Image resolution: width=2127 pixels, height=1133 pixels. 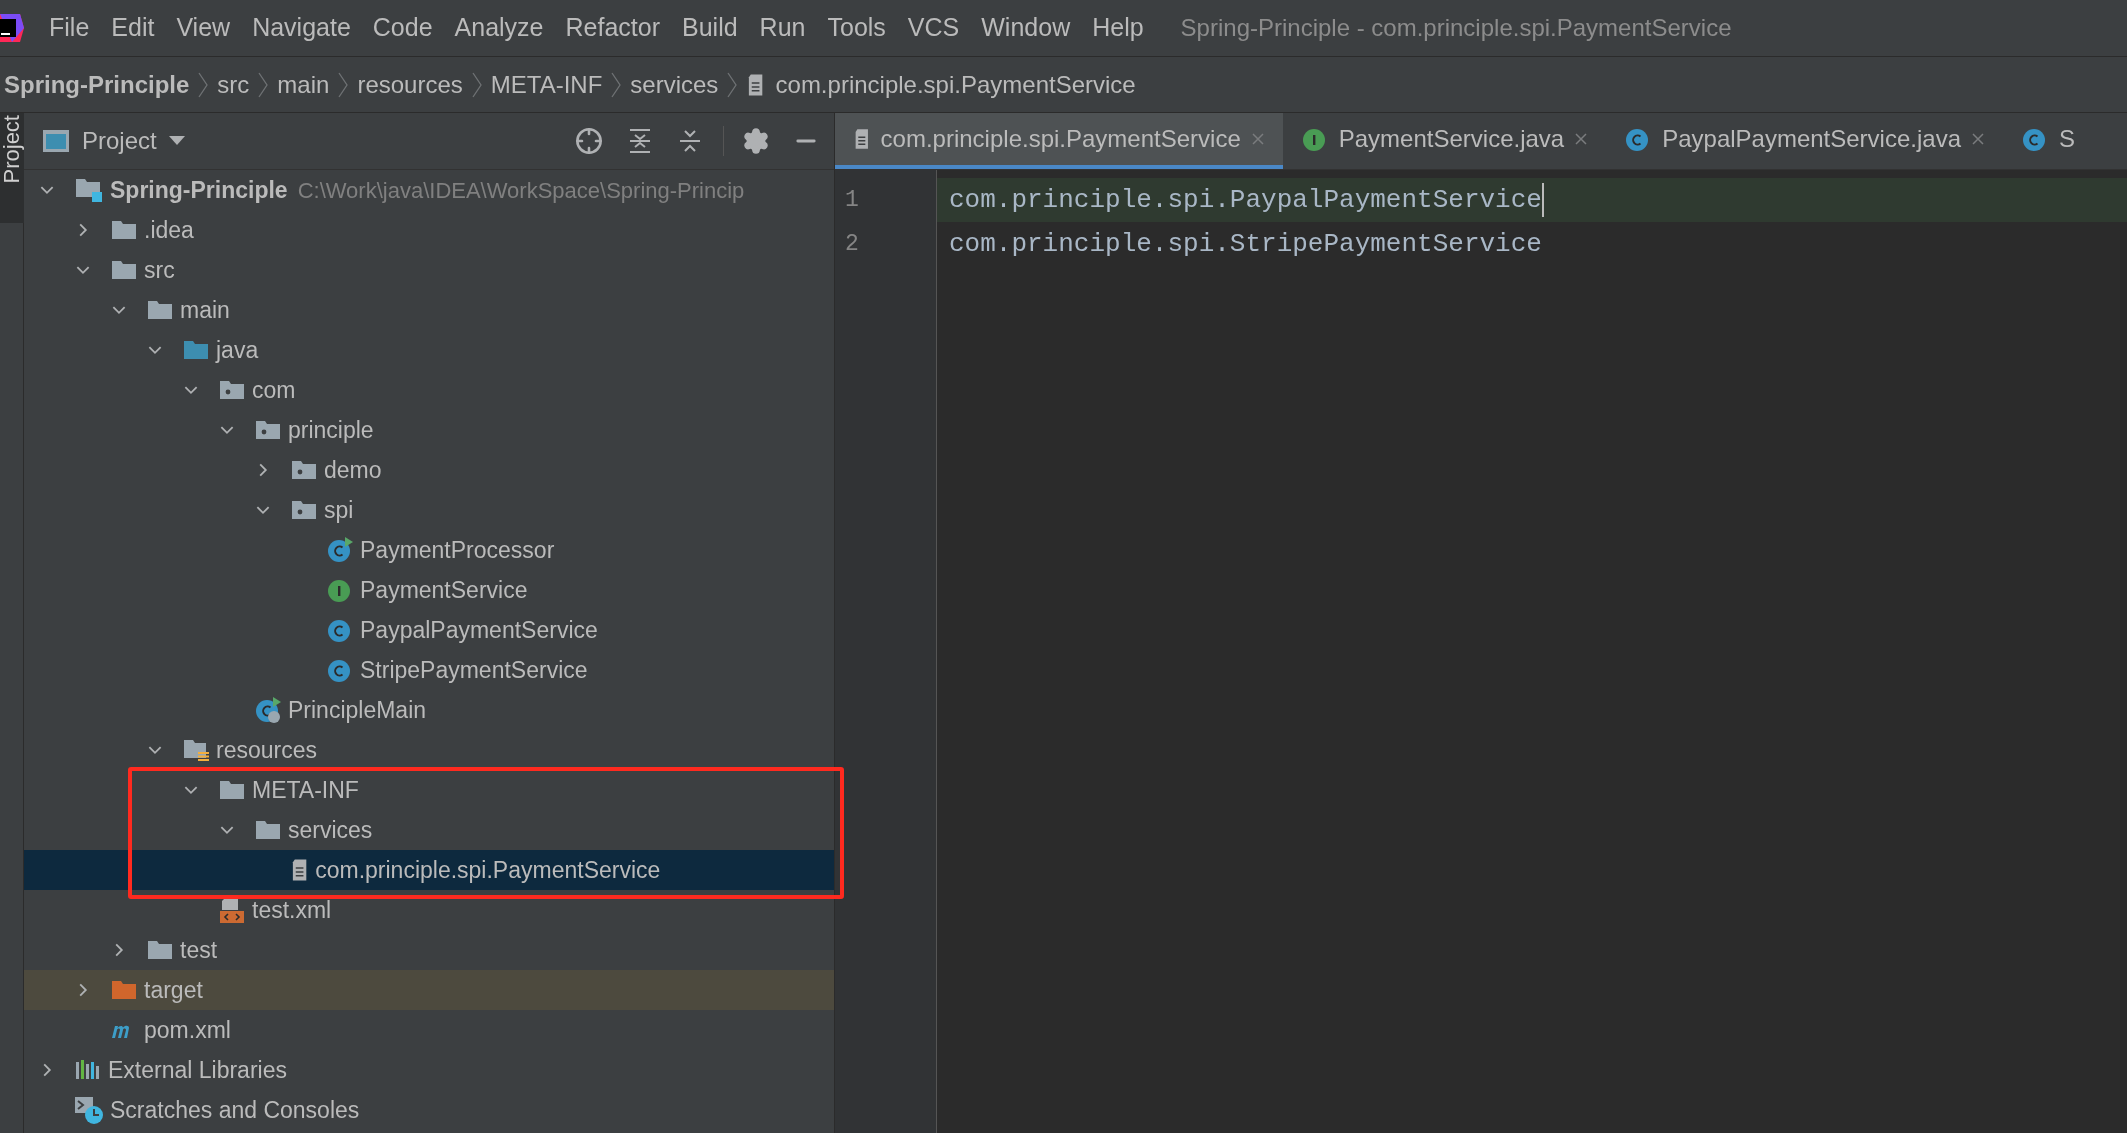 I want to click on app-logo-icon, so click(x=12, y=28).